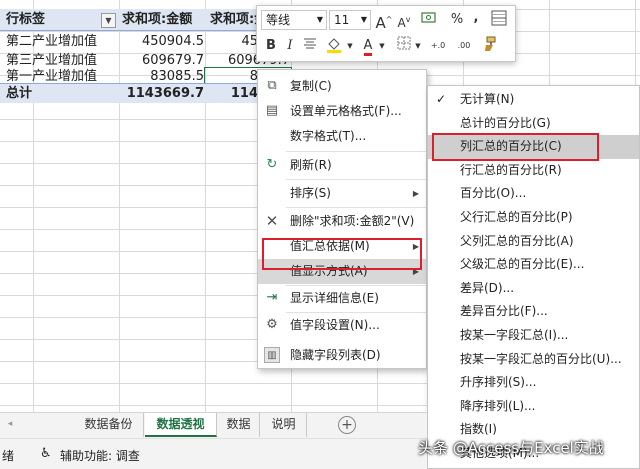  Describe the element at coordinates (56, 20) in the screenshot. I see `pivot-header-row-labels: 行标签` at that location.